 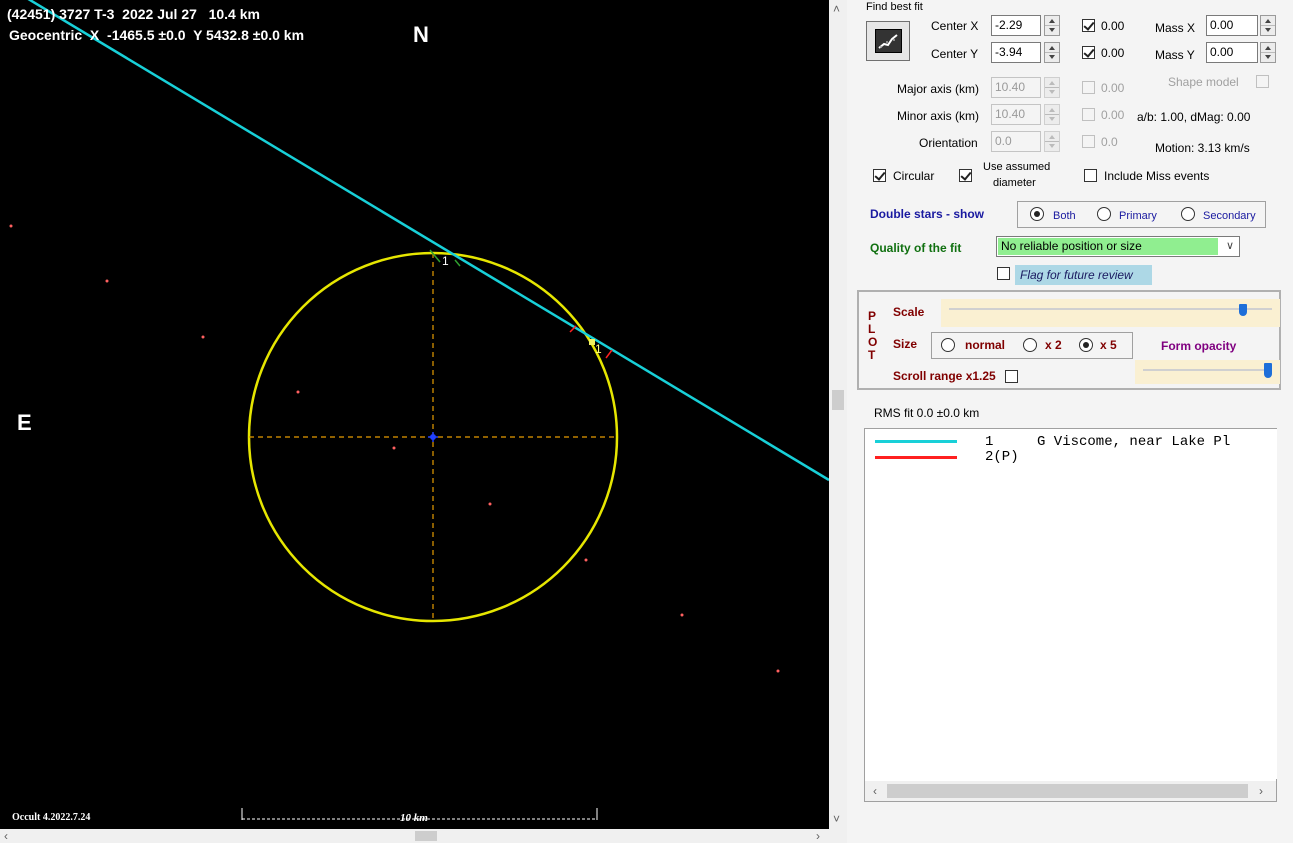 What do you see at coordinates (955, 26) in the screenshot?
I see `center-x-label: Center X` at bounding box center [955, 26].